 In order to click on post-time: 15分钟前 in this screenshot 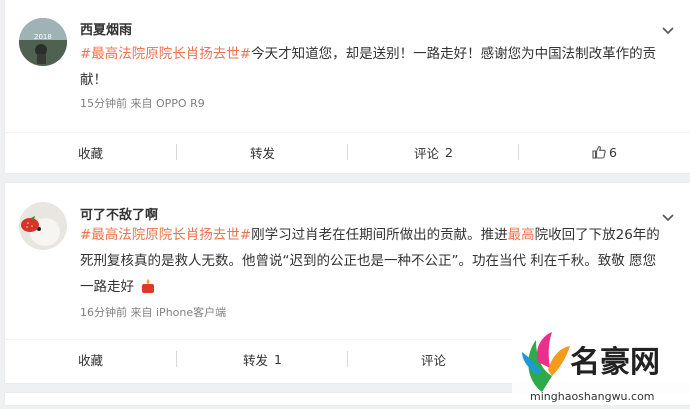, I will do `click(103, 103)`.